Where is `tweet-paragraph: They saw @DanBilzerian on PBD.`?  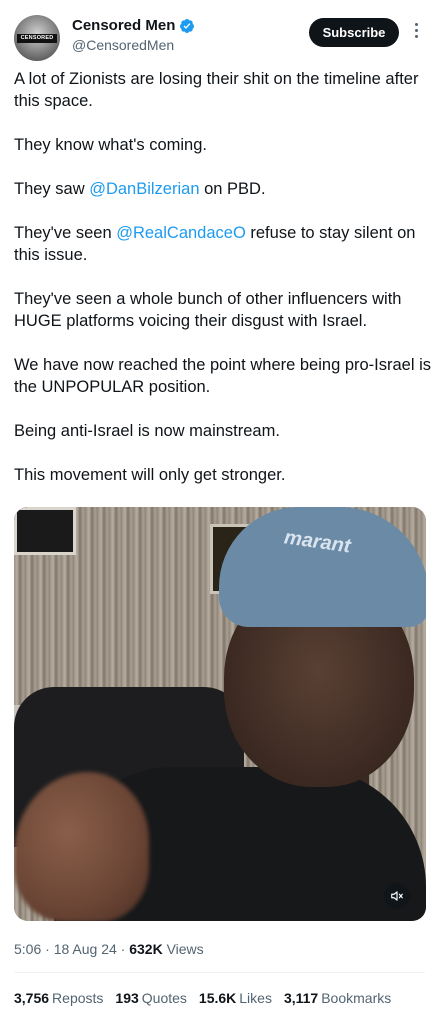
tweet-paragraph: They saw @DanBilzerian on PBD. is located at coordinates (223, 189).